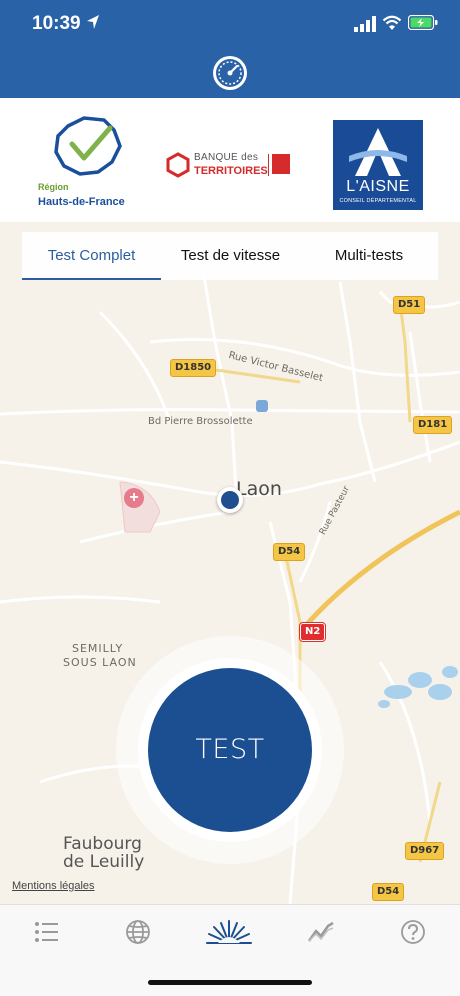  Describe the element at coordinates (100, 662) in the screenshot. I see `place-label: SOUS LAON` at that location.